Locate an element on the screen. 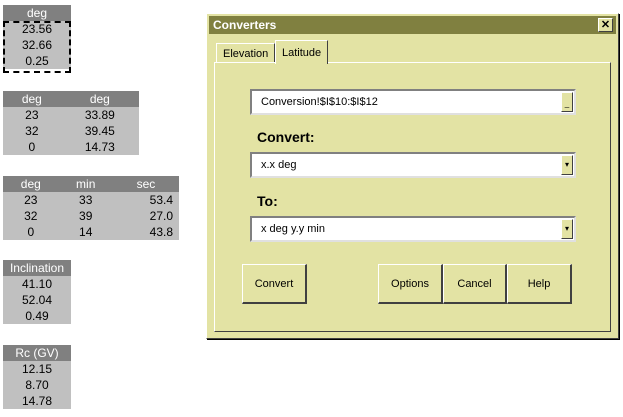 The height and width of the screenshot is (417, 623). cell: 32.66 is located at coordinates (37, 45).